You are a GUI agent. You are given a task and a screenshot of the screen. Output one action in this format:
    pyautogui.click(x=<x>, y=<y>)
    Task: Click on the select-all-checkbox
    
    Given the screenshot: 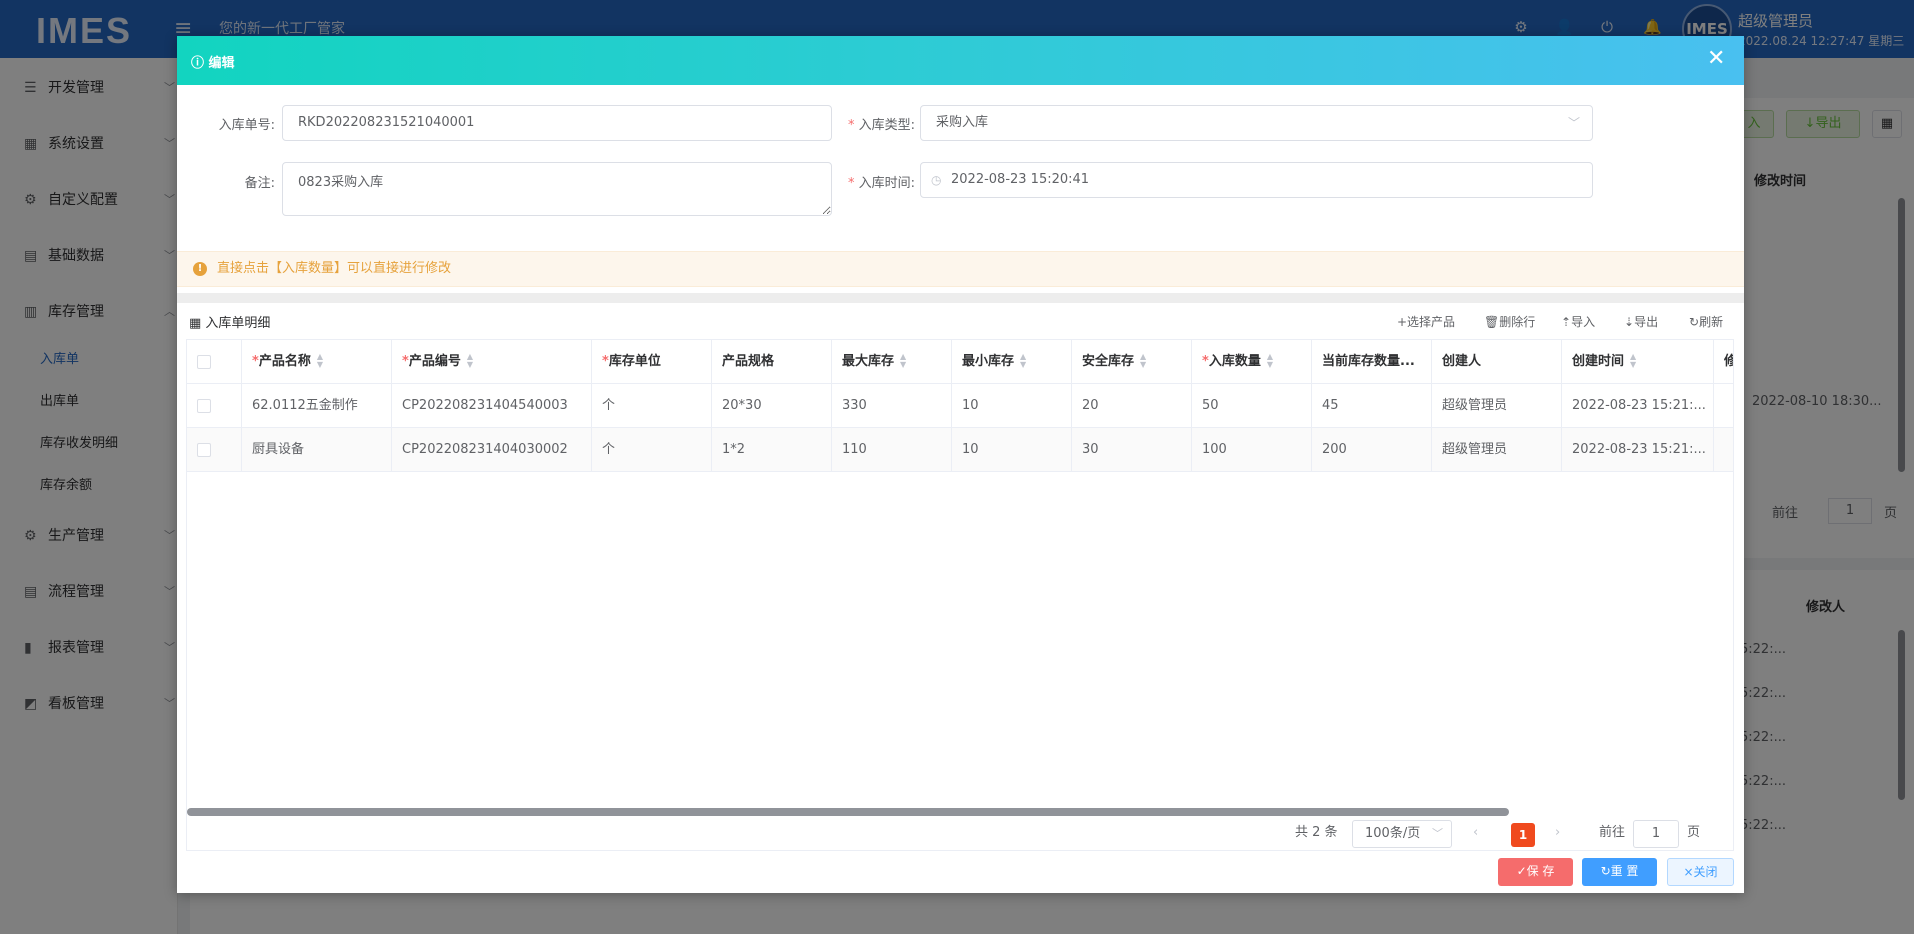 What is the action you would take?
    pyautogui.click(x=204, y=362)
    